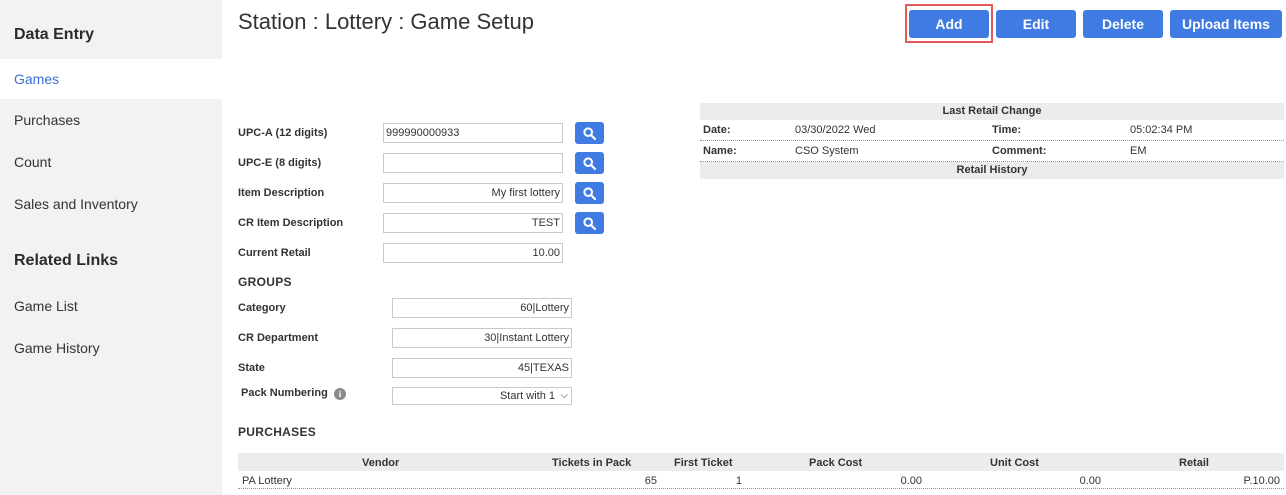 This screenshot has height=495, width=1286. Describe the element at coordinates (473, 223) in the screenshot. I see `cr-item-description-input` at that location.